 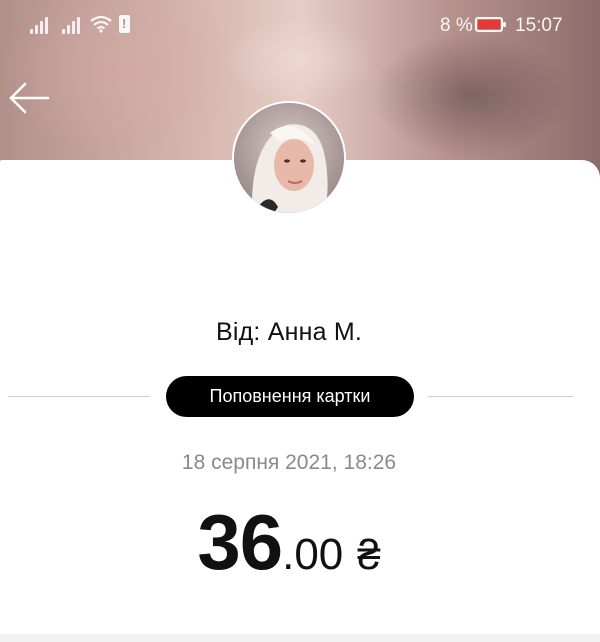 What do you see at coordinates (313, 554) in the screenshot?
I see `amount-decimal: .00` at bounding box center [313, 554].